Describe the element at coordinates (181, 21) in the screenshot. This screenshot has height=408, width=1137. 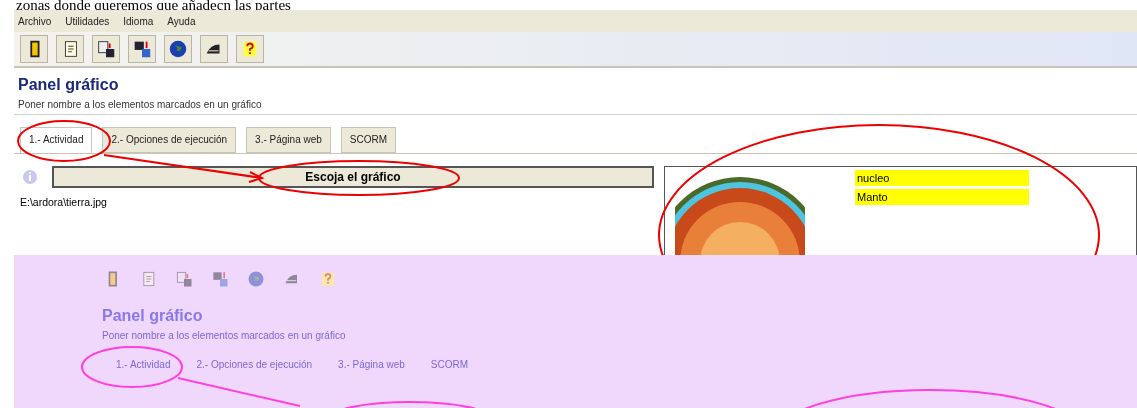
I see `menu-item: Ayuda` at that location.